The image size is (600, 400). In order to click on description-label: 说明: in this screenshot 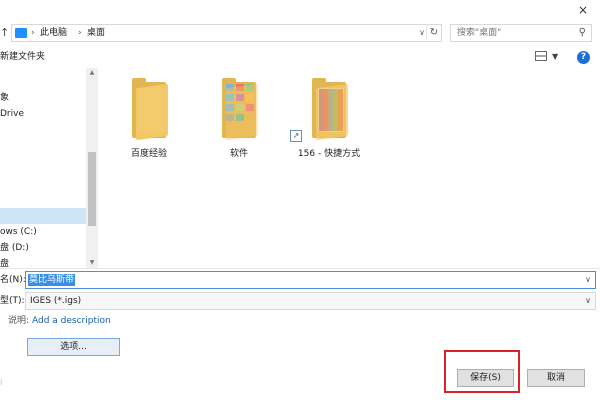, I will do `click(19, 321)`.